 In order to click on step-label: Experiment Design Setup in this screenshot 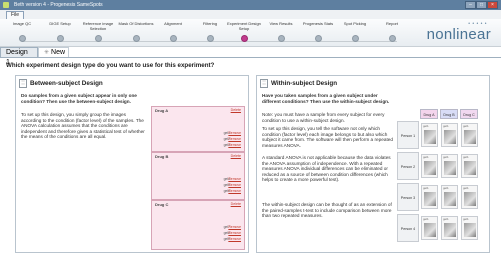, I will do `click(244, 26)`.